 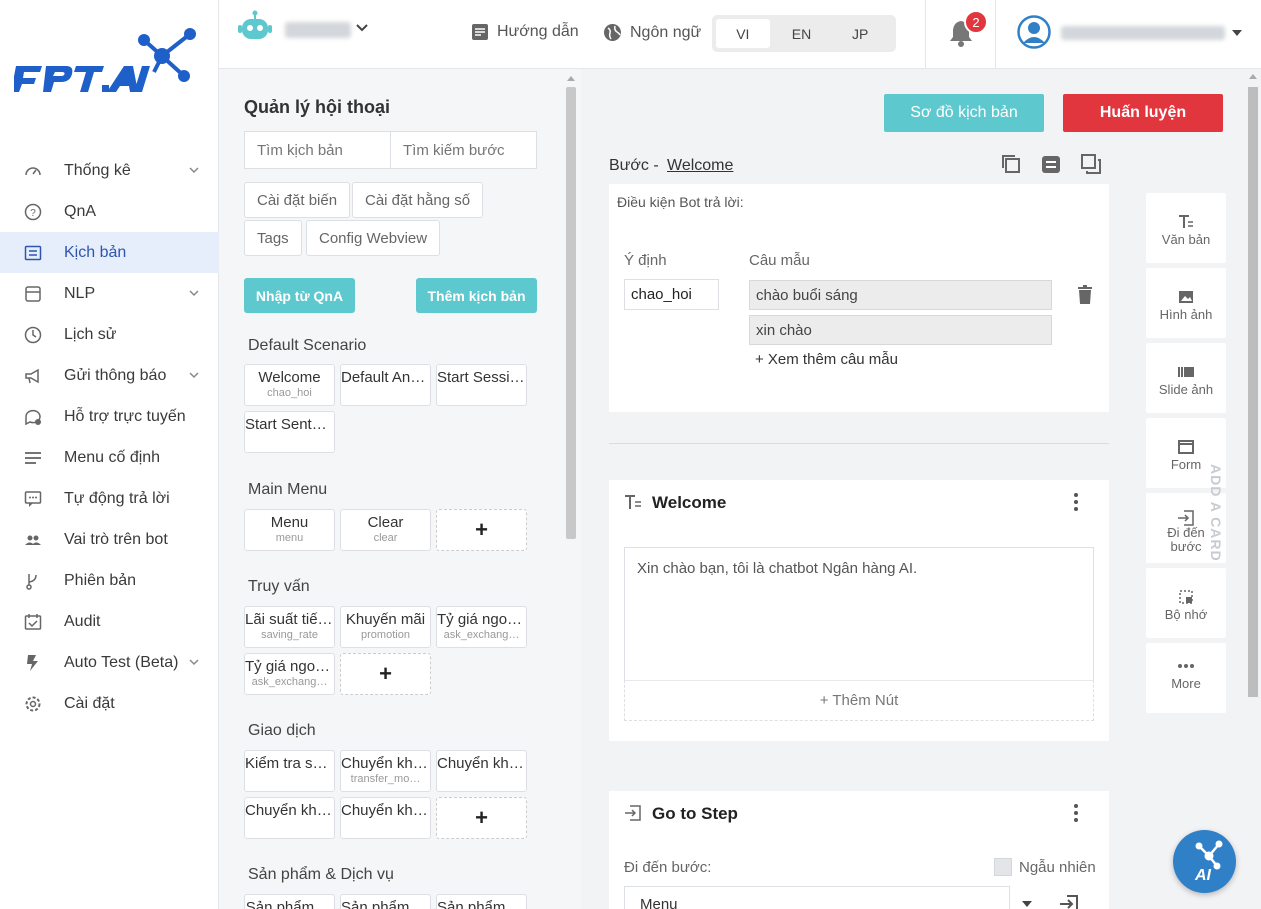 What do you see at coordinates (109, 621) in the screenshot?
I see `sidebar-item-audit: Audit` at bounding box center [109, 621].